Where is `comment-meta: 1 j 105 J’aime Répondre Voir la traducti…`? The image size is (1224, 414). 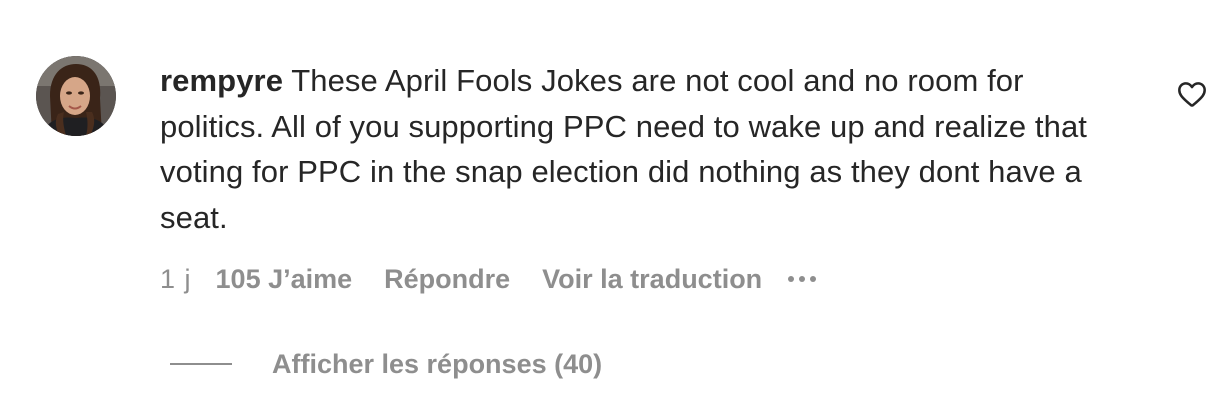 comment-meta: 1 j 105 J’aime Répondre Voir la traducti… is located at coordinates (488, 279).